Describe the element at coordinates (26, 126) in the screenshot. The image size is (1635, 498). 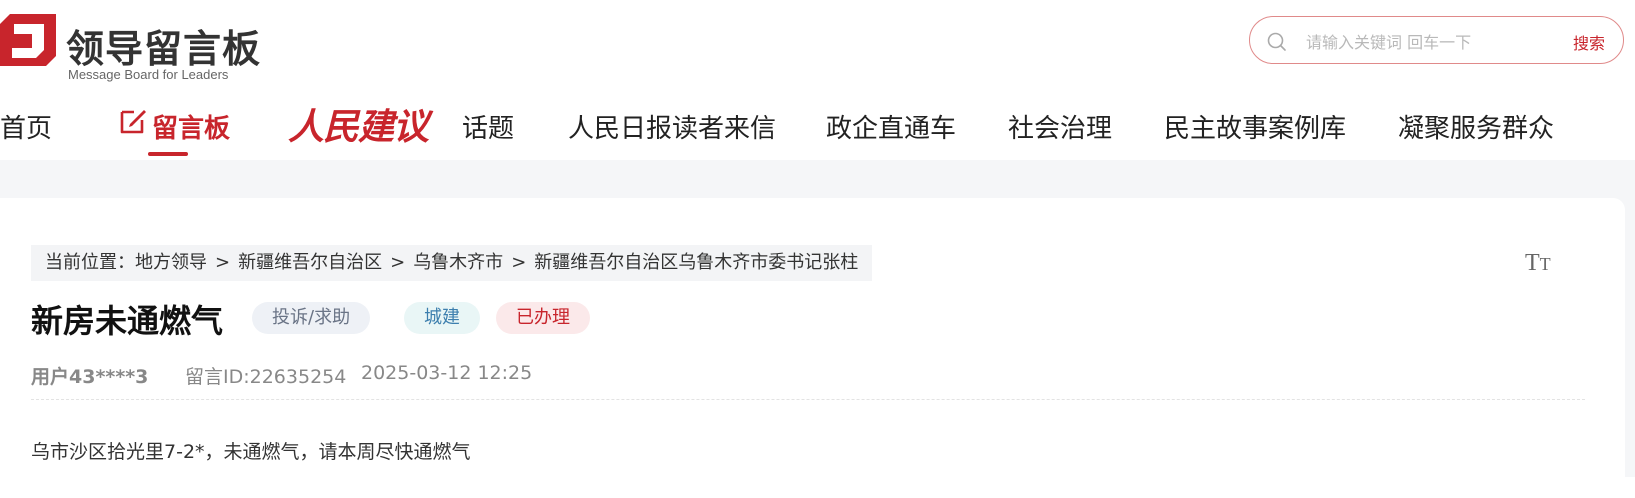
I see `nav-item-home: 首页` at that location.